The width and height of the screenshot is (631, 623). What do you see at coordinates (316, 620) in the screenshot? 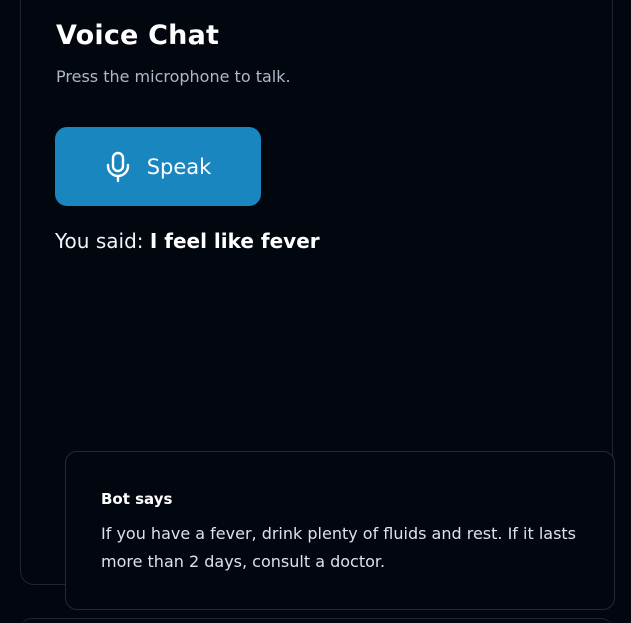
I see `next-card-edge` at bounding box center [316, 620].